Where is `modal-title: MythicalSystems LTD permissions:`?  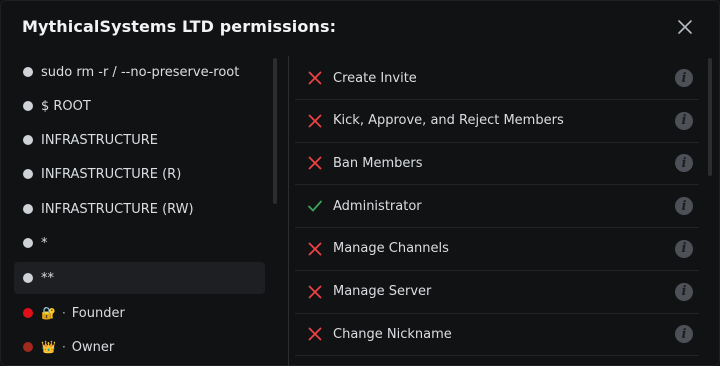
modal-title: MythicalSystems LTD permissions: is located at coordinates (179, 26).